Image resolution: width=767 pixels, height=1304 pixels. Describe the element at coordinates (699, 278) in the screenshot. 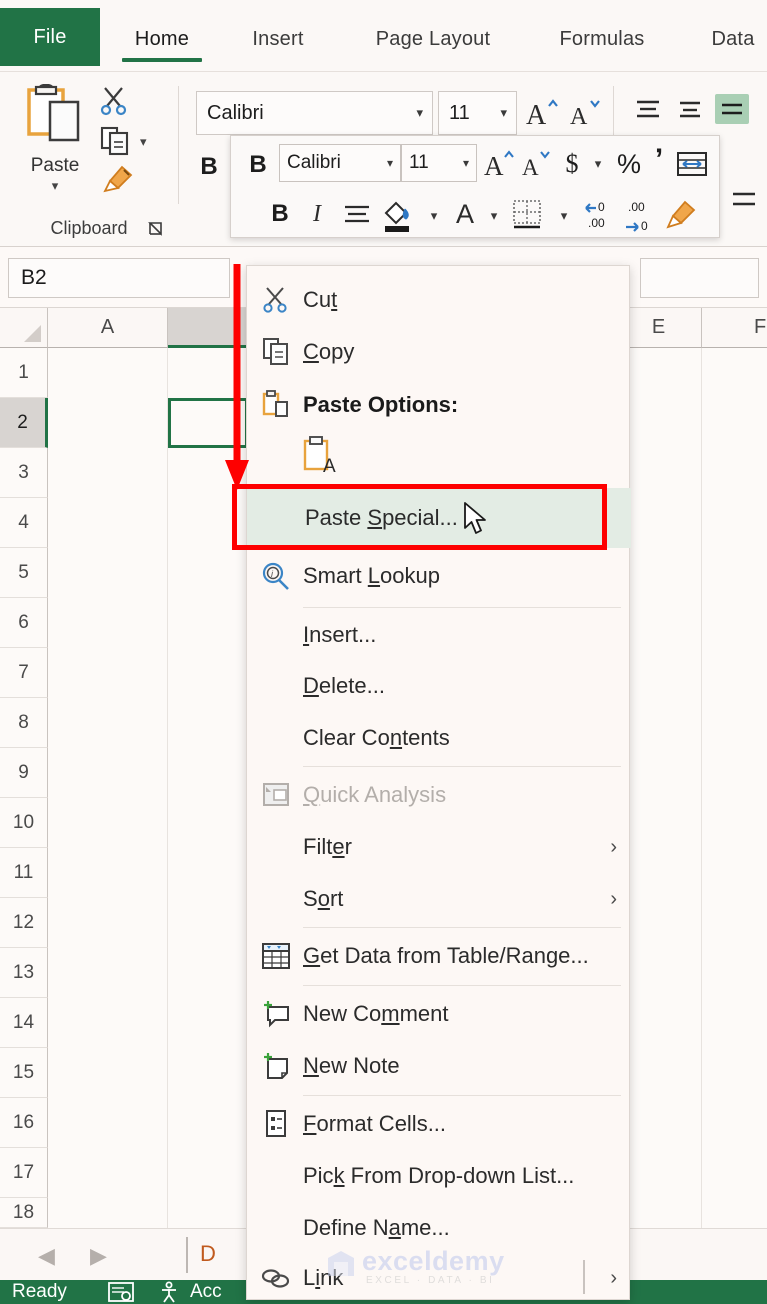

I see `formula-input` at that location.